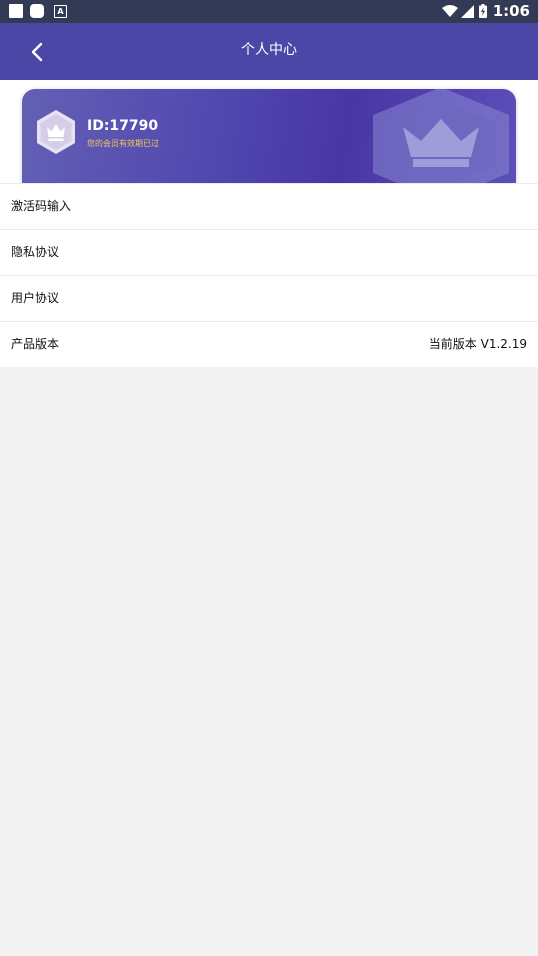  I want to click on a-box-icon: A, so click(60, 11).